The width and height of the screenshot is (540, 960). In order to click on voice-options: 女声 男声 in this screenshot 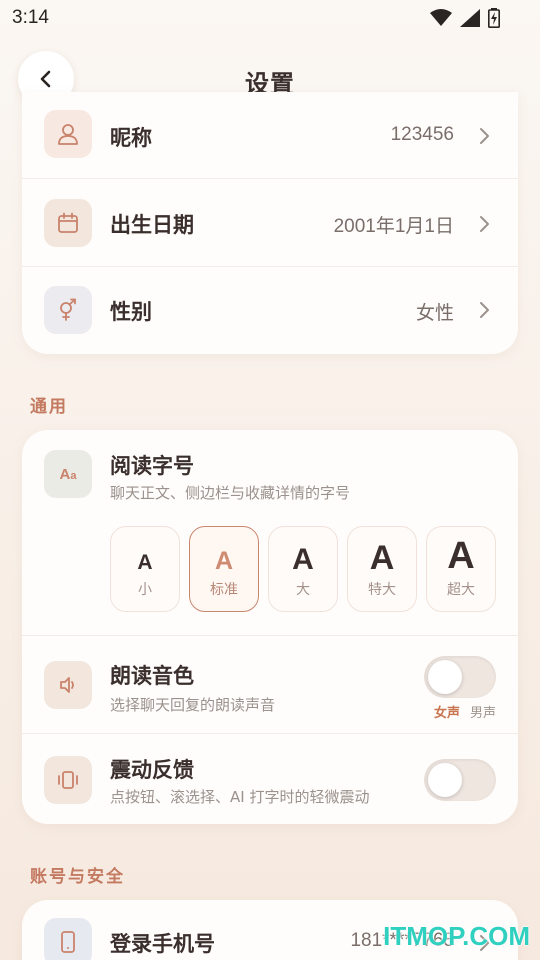, I will do `click(465, 711)`.